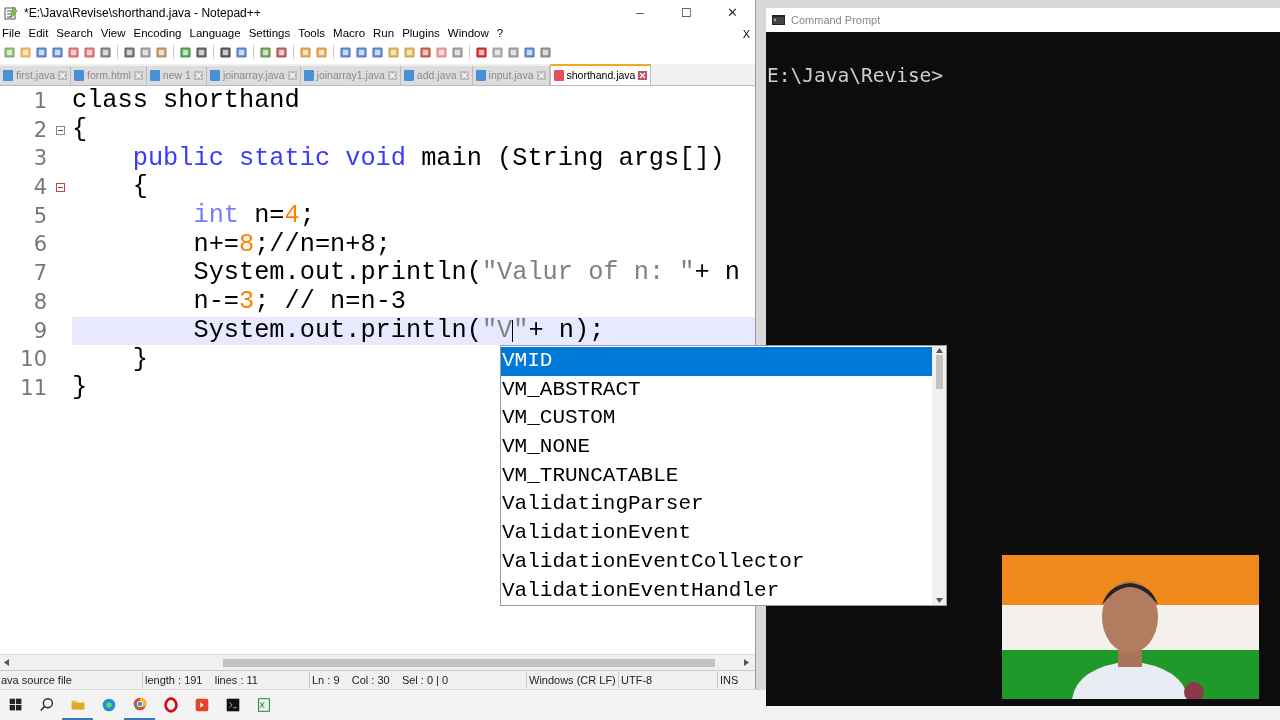 The image size is (1280, 720). What do you see at coordinates (384, 34) in the screenshot?
I see `menu-item: Run` at bounding box center [384, 34].